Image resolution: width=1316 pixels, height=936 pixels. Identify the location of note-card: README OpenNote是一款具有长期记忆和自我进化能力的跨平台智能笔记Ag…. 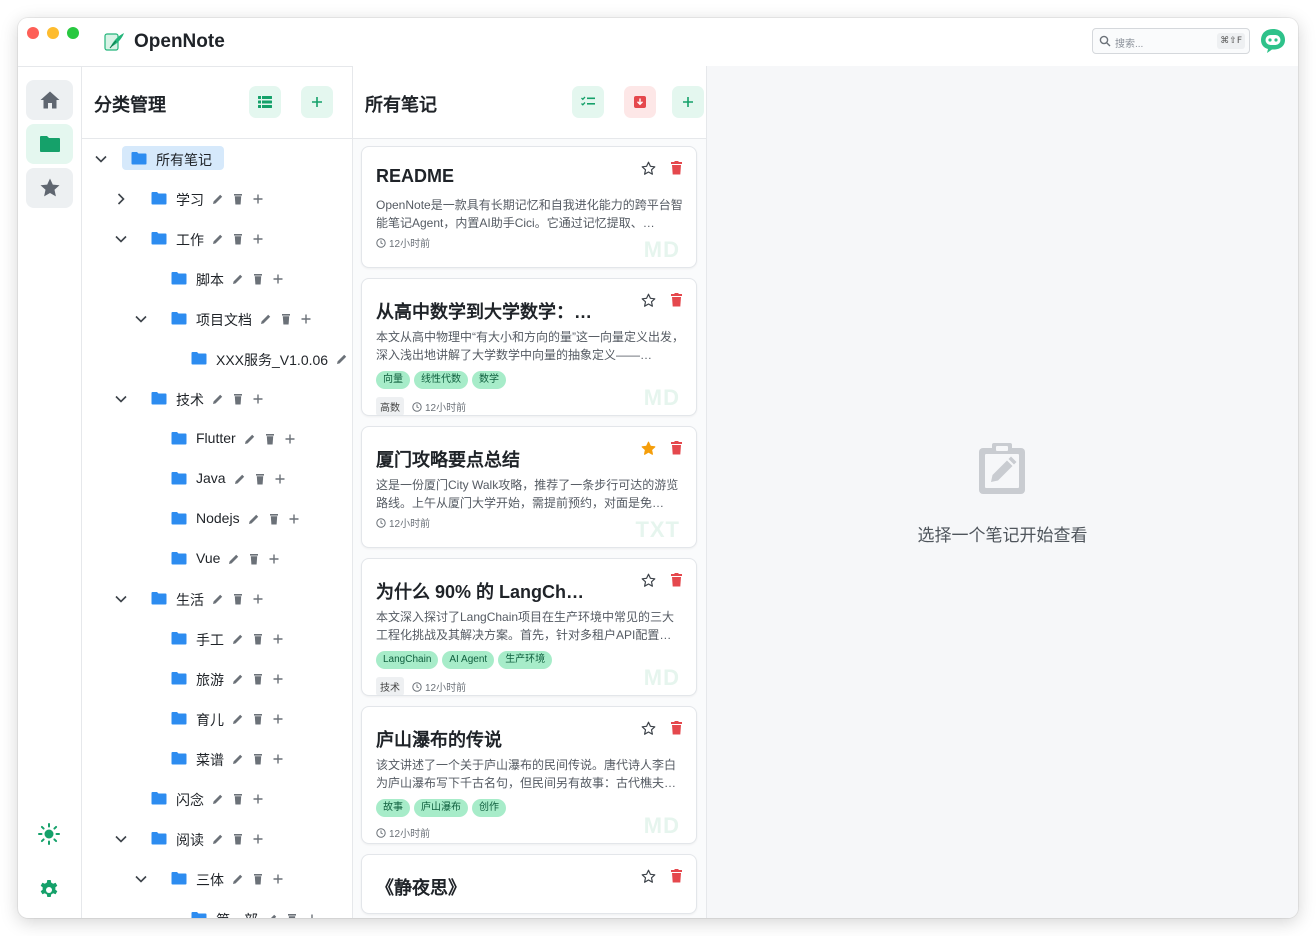
(529, 207).